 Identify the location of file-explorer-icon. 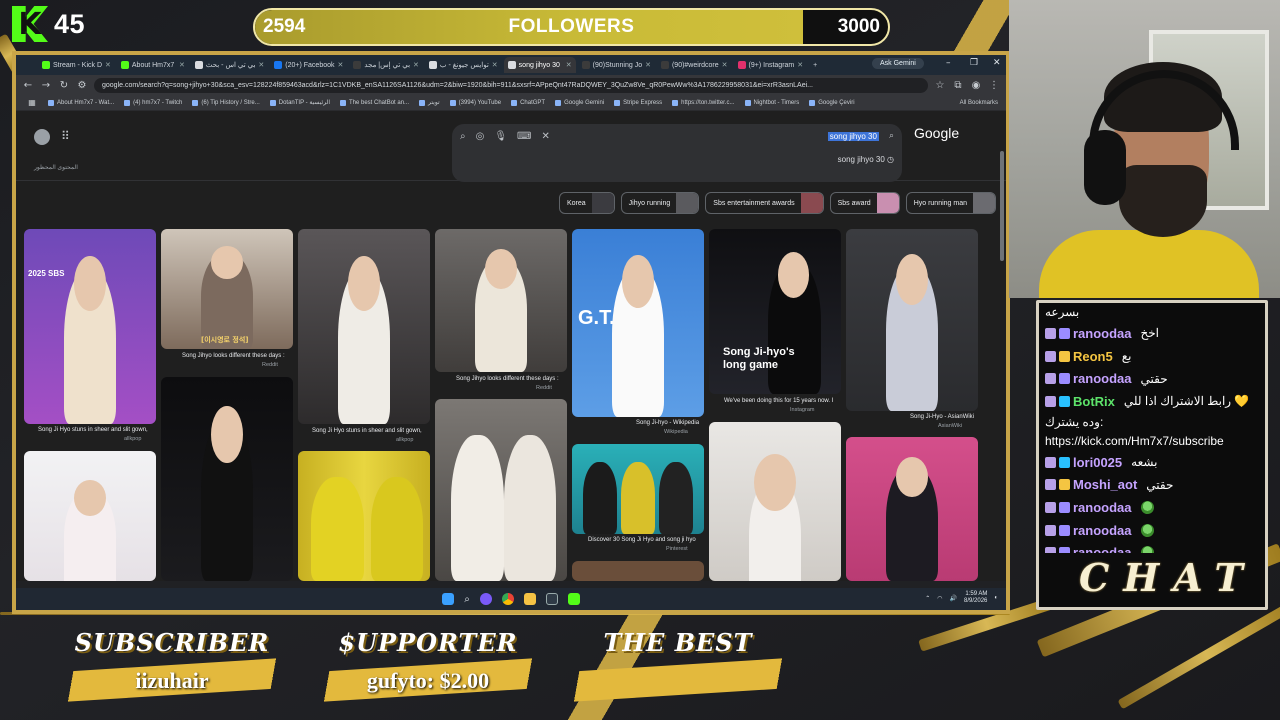
(529, 599).